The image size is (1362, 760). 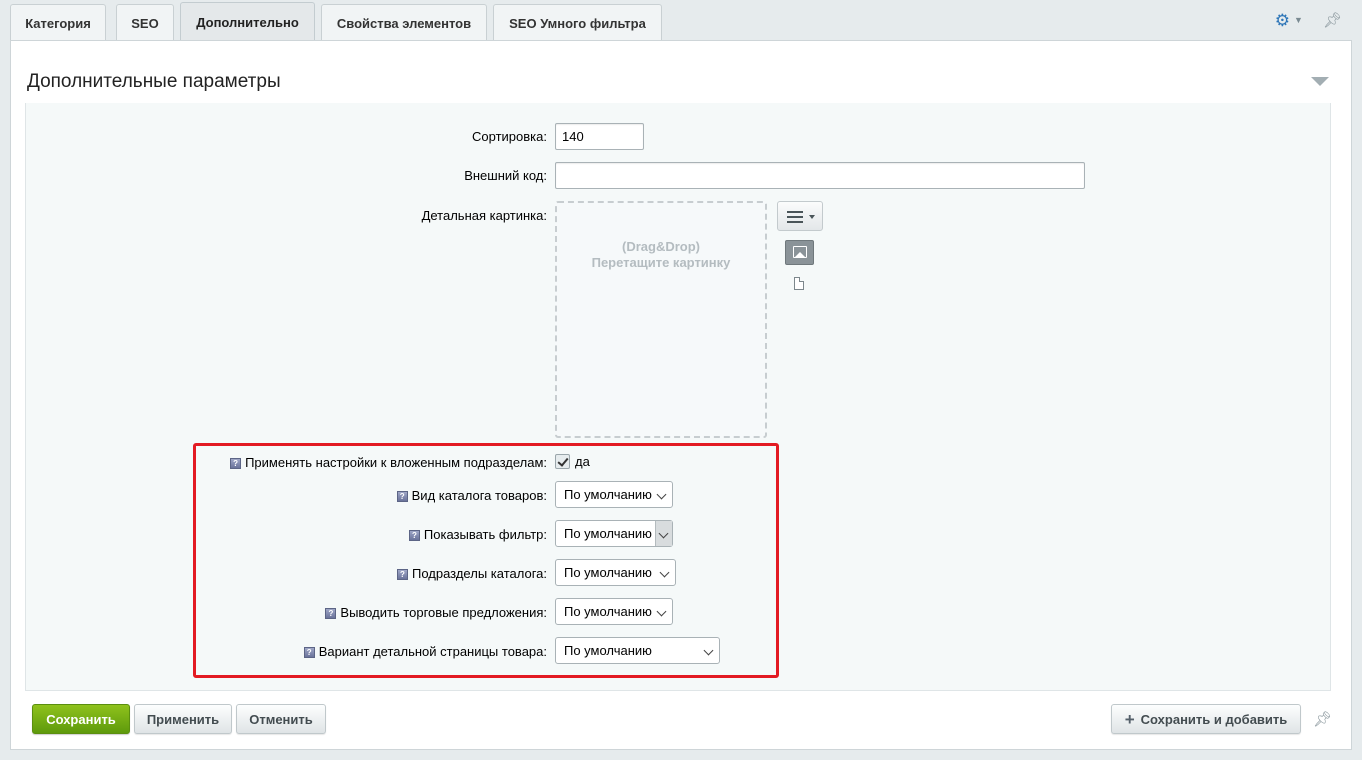 What do you see at coordinates (661, 319) in the screenshot?
I see `picture-dropzone: (Drag&Drop) Перетащите картинку` at bounding box center [661, 319].